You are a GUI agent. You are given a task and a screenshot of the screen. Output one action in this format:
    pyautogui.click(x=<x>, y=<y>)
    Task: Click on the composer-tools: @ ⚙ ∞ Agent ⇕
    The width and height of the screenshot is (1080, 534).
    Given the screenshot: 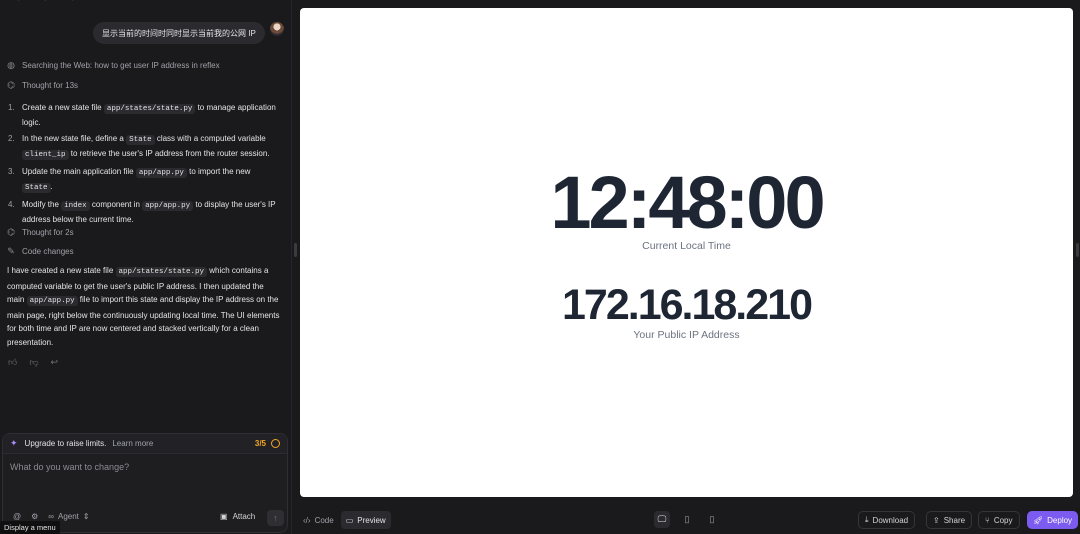 What is the action you would take?
    pyautogui.click(x=51, y=516)
    